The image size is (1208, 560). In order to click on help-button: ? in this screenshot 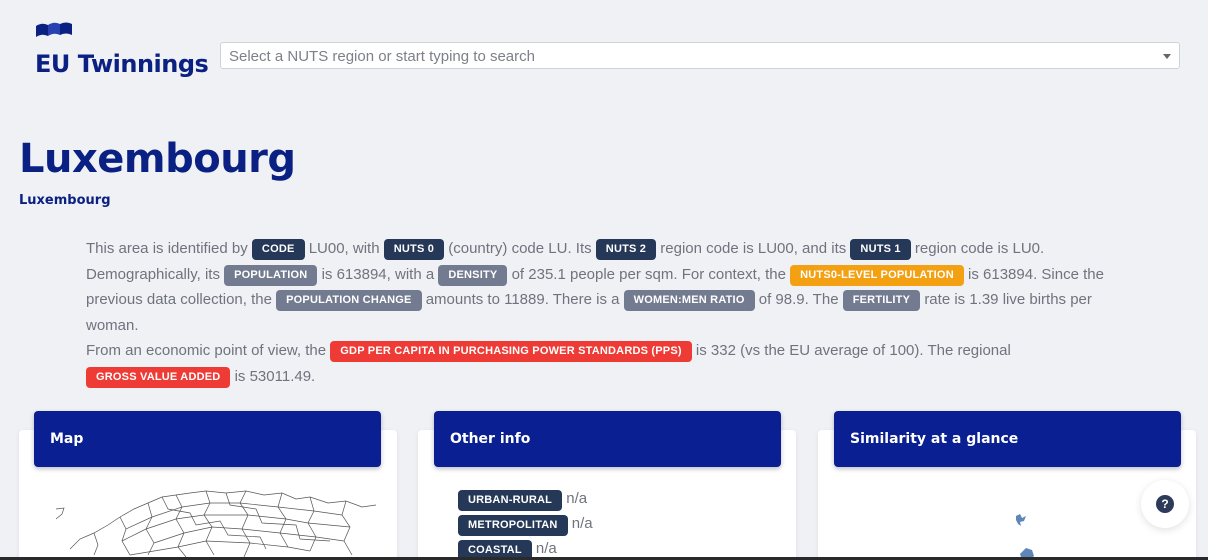, I will do `click(1165, 504)`.